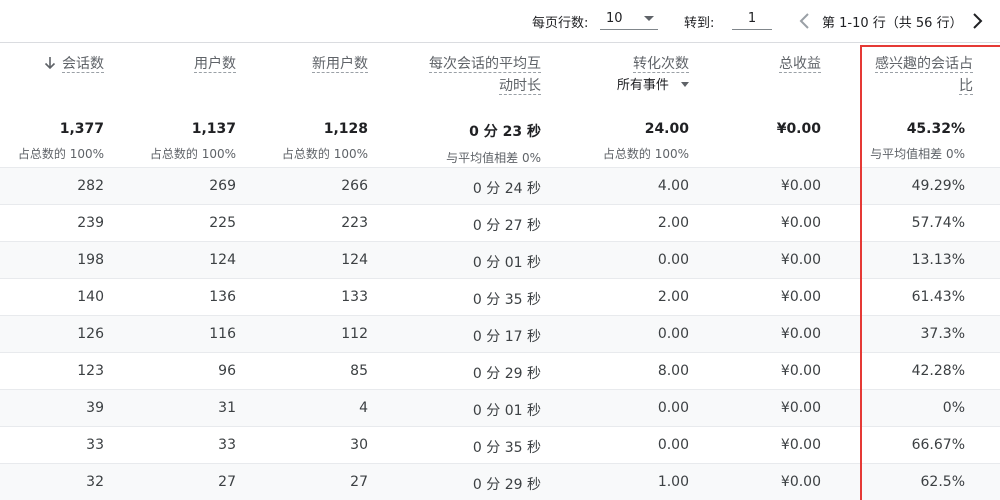  Describe the element at coordinates (629, 19) in the screenshot. I see `rows-per-page-select: 10` at that location.